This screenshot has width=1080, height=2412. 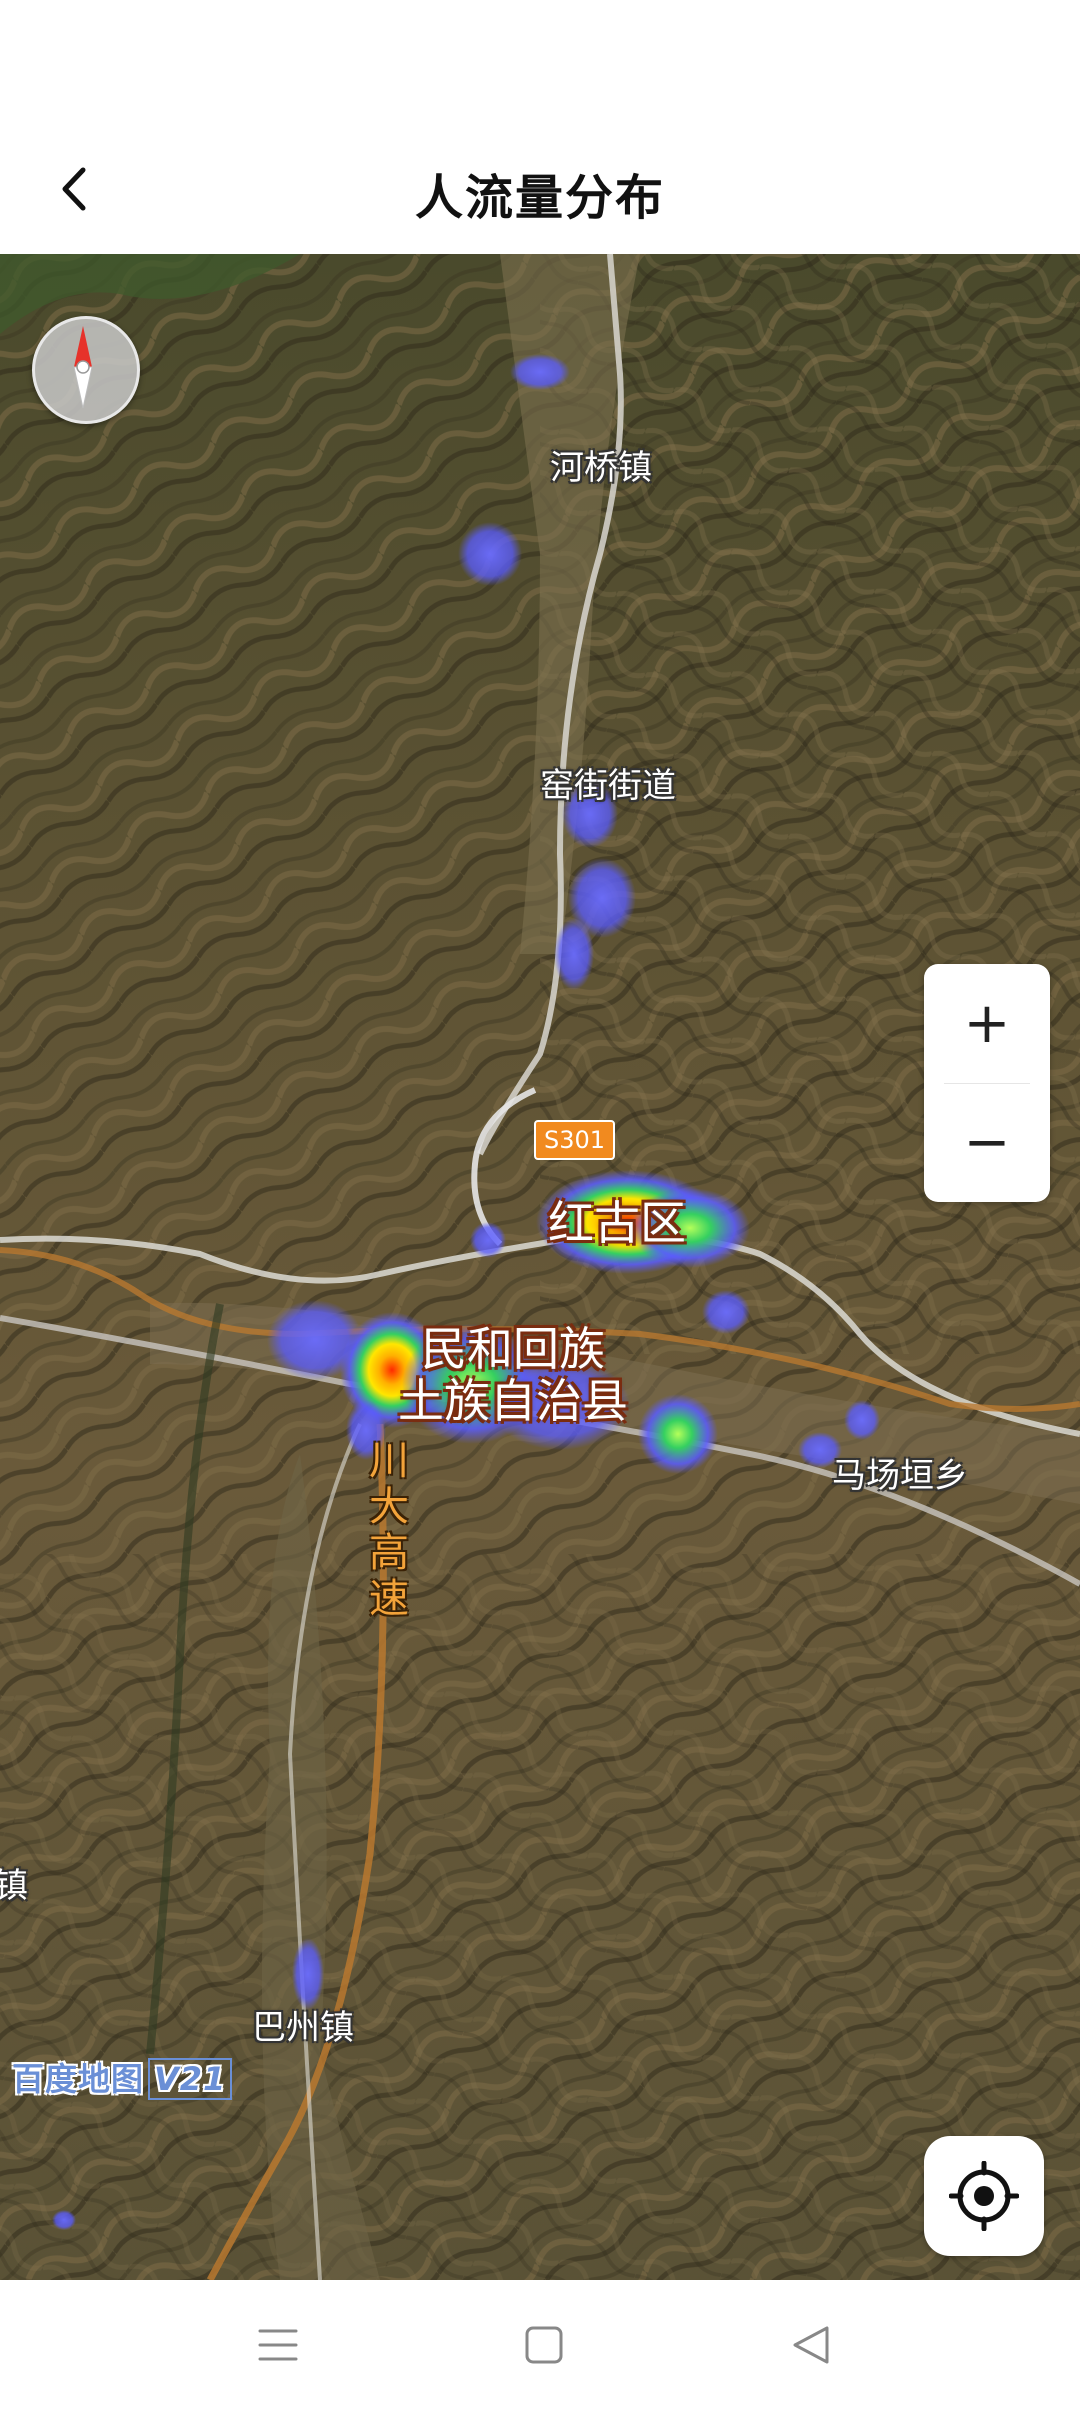 I want to click on back-triangle-icon, so click(x=811, y=2345).